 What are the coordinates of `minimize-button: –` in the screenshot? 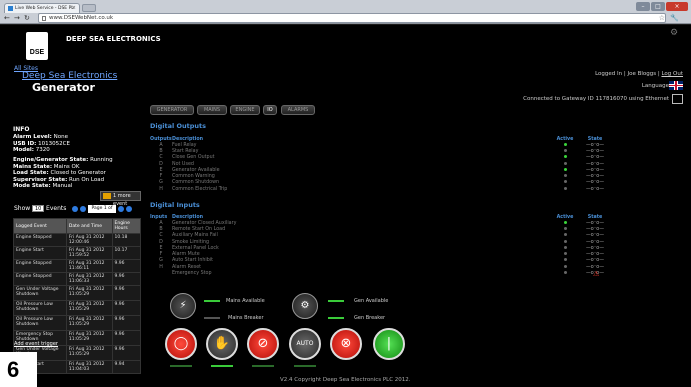 It's located at (643, 6).